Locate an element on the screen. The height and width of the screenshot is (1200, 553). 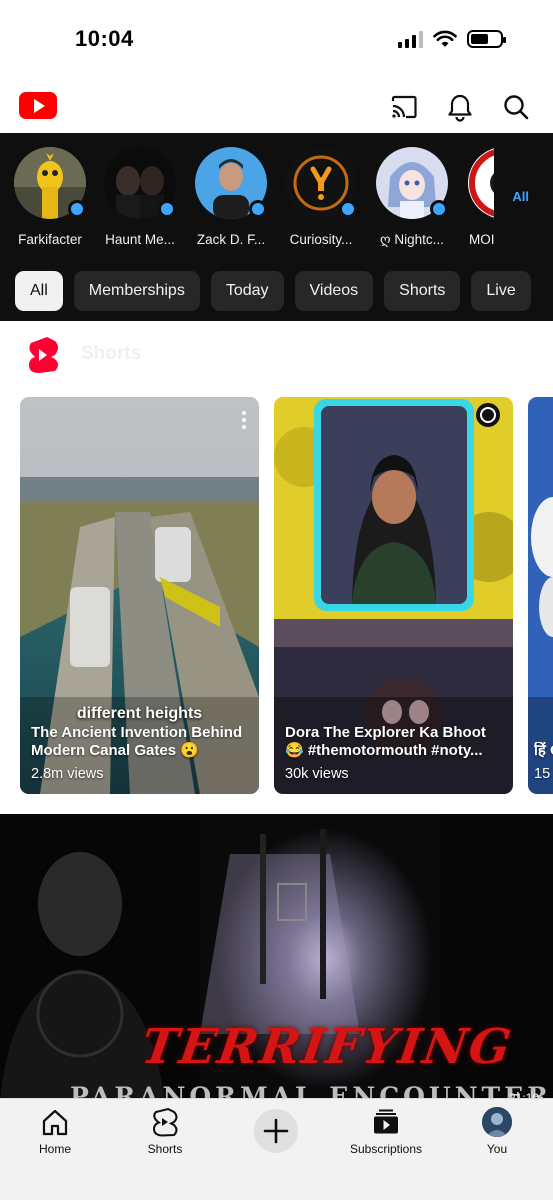
shorts-shelf-title: Shorts is located at coordinates (111, 353).